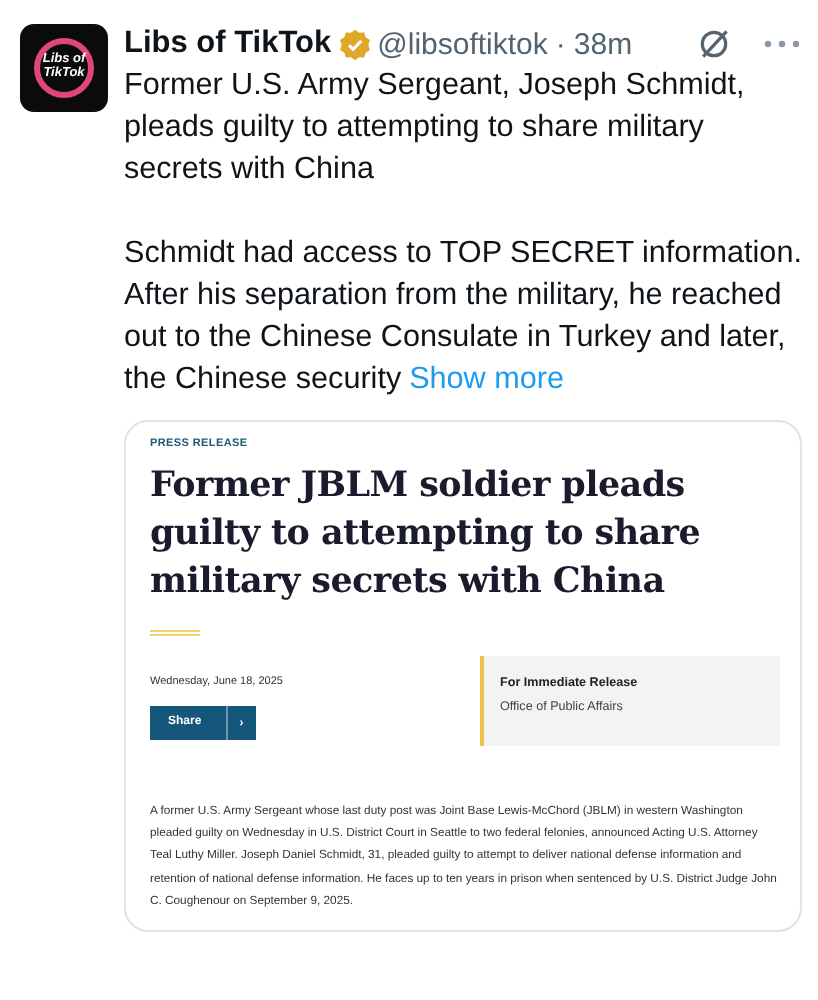 This screenshot has height=1000, width=818. What do you see at coordinates (463, 317) in the screenshot?
I see `post-text: Schmidt had access to TOP SECRET information. After his separation from the military, he reached out to the Chinese Consulate in Turkey and later, the Chinese security Show more` at bounding box center [463, 317].